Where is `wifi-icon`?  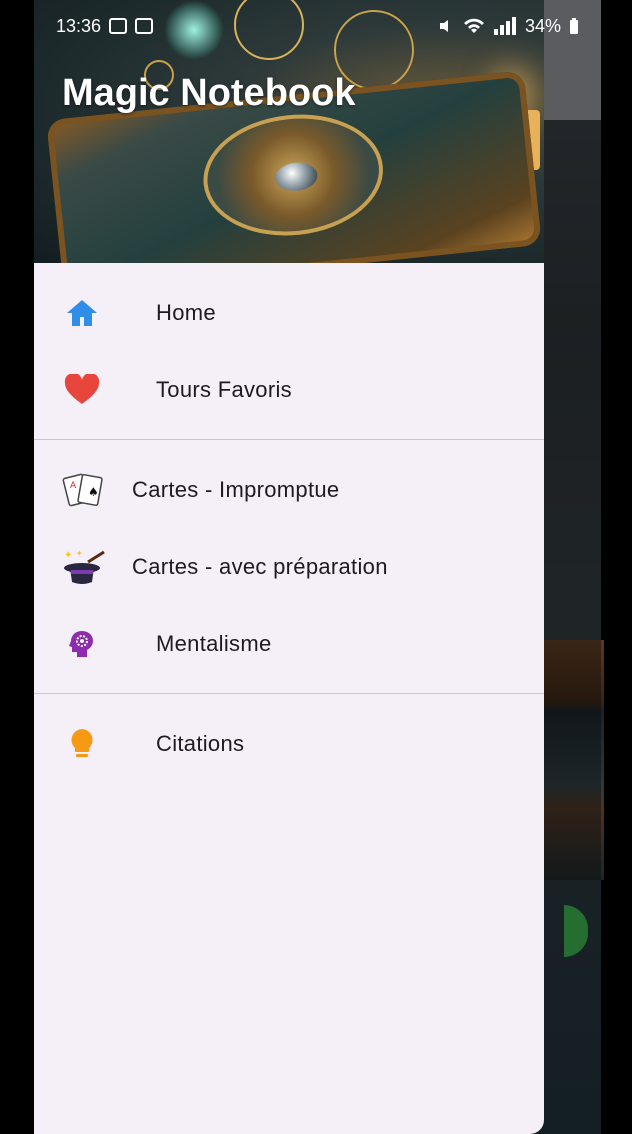 wifi-icon is located at coordinates (473, 25).